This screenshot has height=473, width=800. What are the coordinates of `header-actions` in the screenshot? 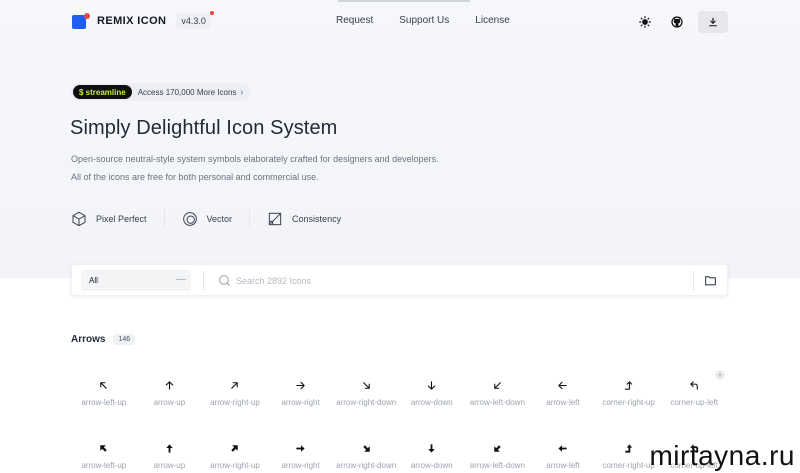 It's located at (681, 22).